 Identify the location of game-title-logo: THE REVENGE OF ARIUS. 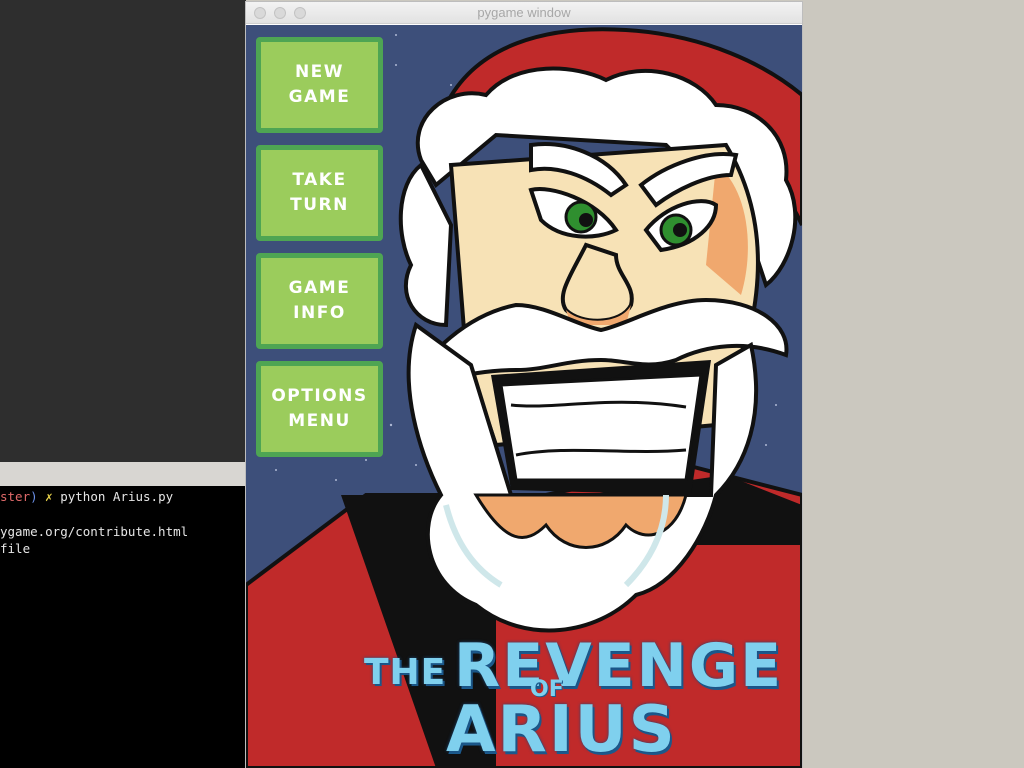
(524, 696).